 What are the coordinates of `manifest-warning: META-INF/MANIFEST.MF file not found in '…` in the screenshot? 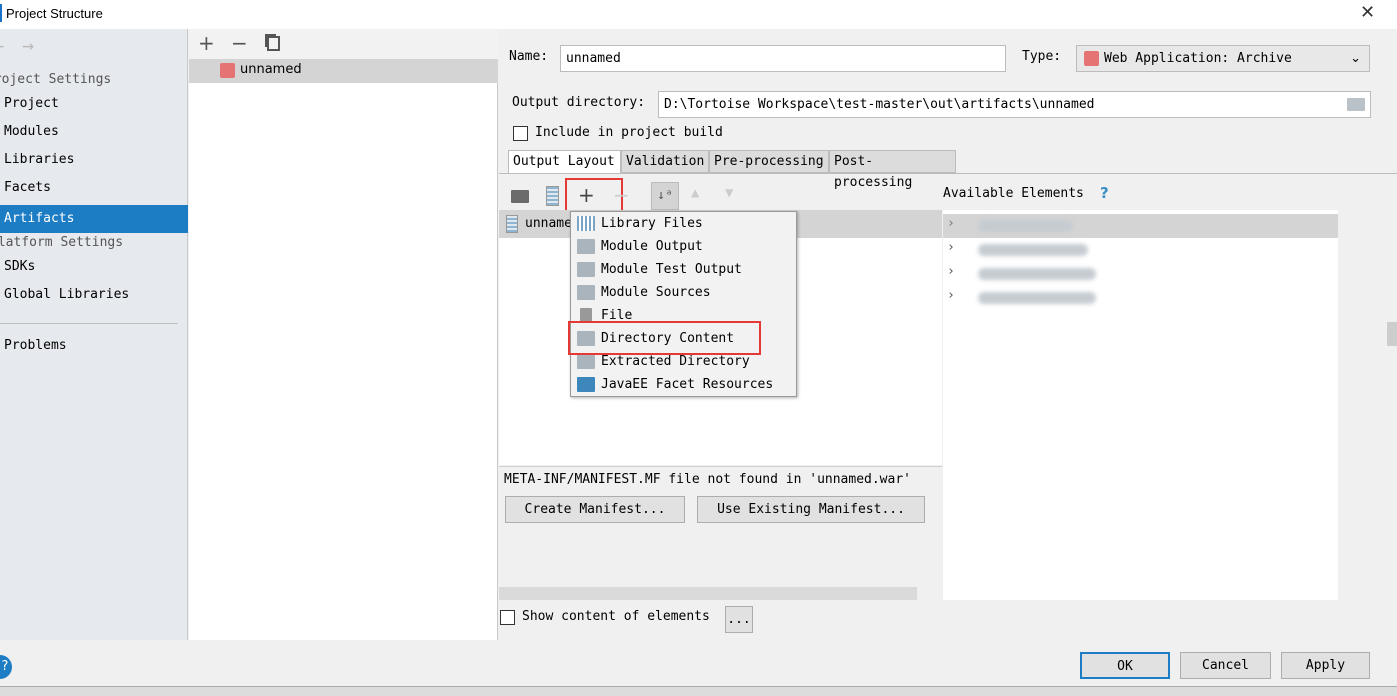 It's located at (707, 479).